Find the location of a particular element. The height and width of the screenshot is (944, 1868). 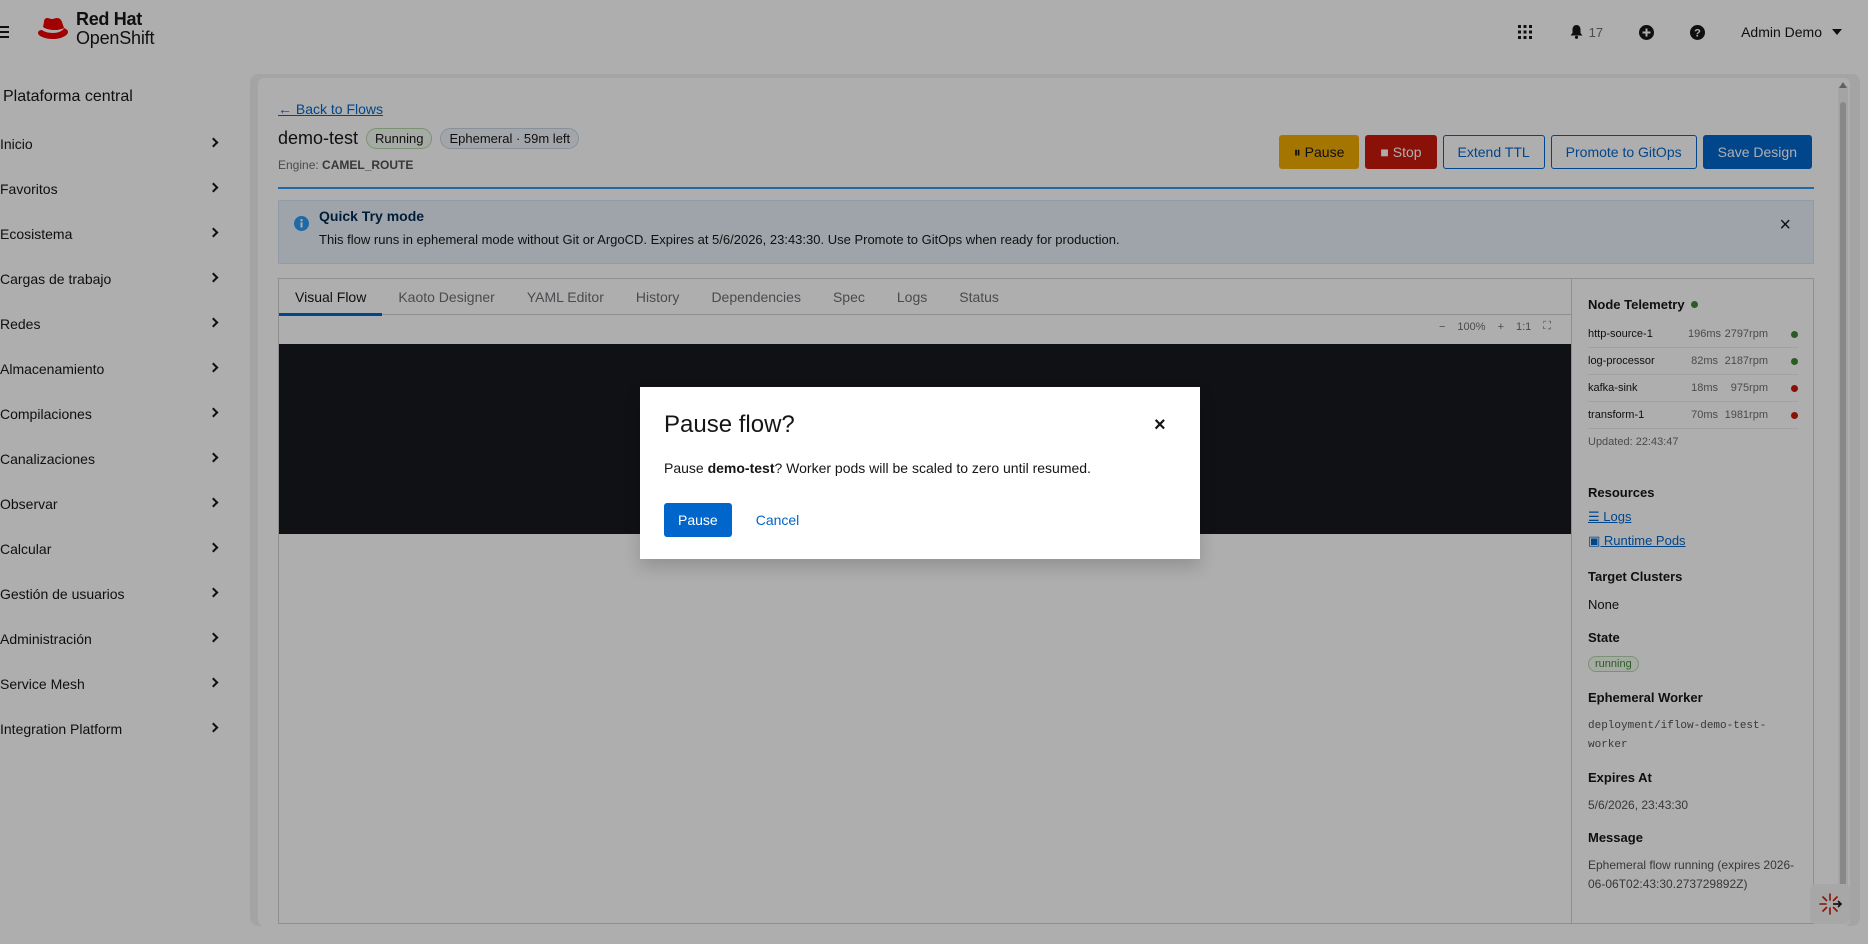

confirm-pause-button: Pause is located at coordinates (698, 520).